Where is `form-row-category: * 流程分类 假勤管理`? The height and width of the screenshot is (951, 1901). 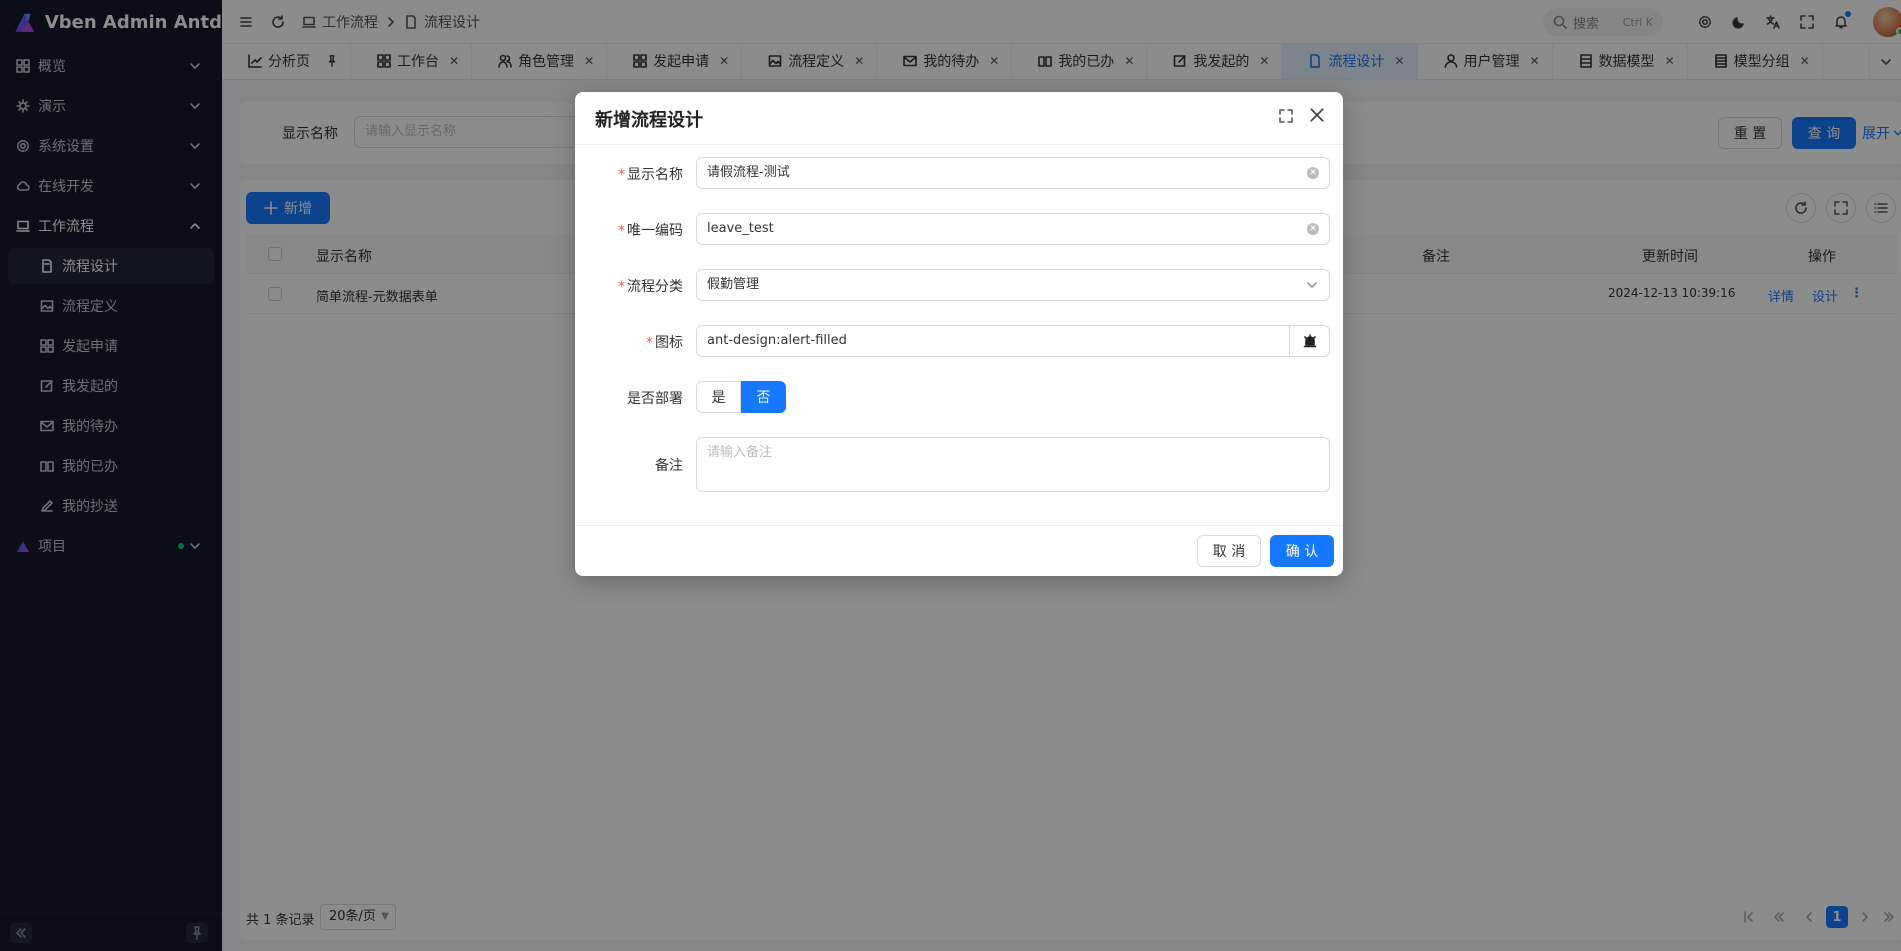
form-row-category: * 流程分类 假勤管理 is located at coordinates (959, 285).